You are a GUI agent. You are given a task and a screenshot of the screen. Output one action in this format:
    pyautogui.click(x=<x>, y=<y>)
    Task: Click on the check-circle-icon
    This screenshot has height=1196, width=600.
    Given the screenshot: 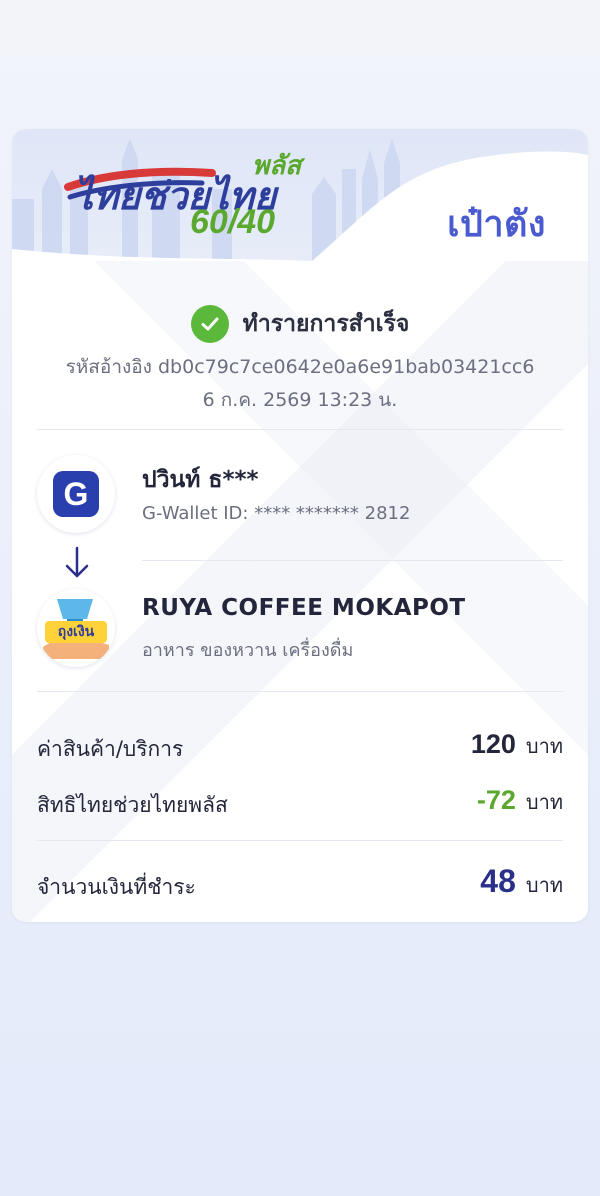 What is the action you would take?
    pyautogui.click(x=209, y=324)
    